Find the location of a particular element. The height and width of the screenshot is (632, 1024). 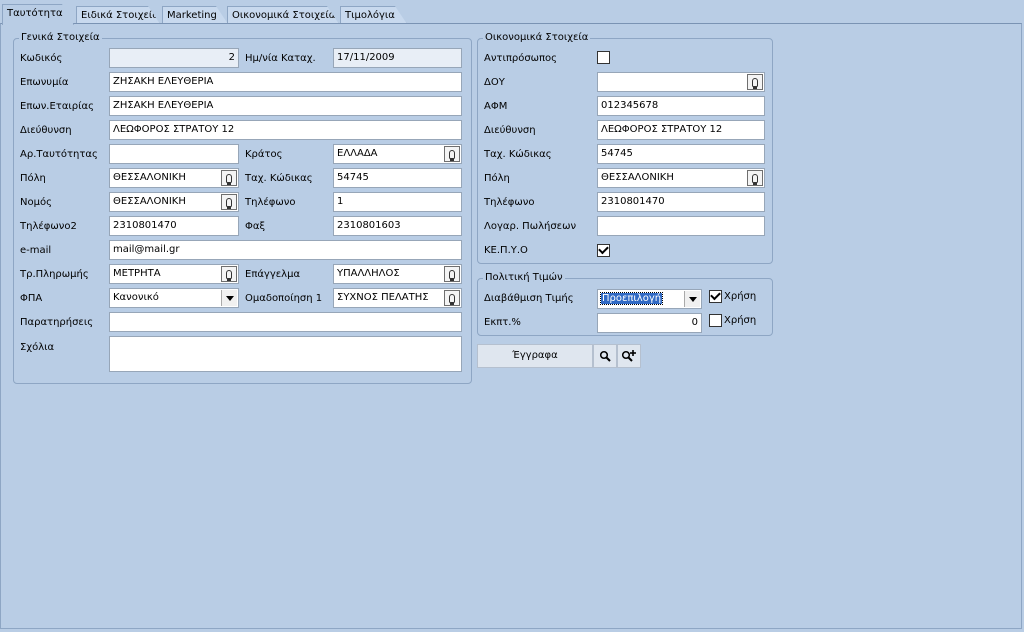

tab-financial-details: Οικονομικά Στοιχεία is located at coordinates (283, 15).